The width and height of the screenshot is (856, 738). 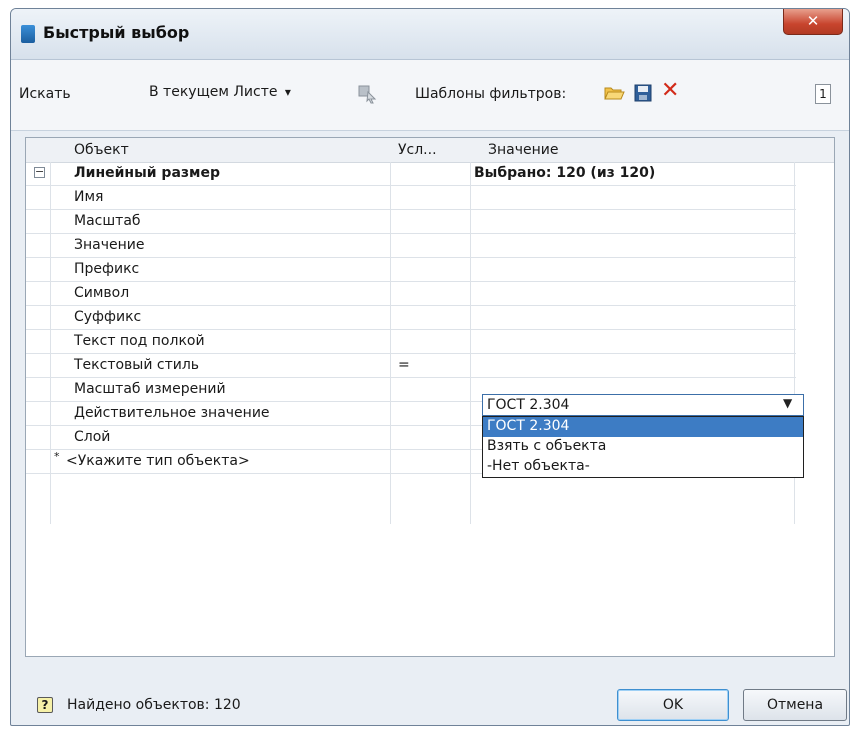 I want to click on condition-operator: =, so click(x=404, y=365).